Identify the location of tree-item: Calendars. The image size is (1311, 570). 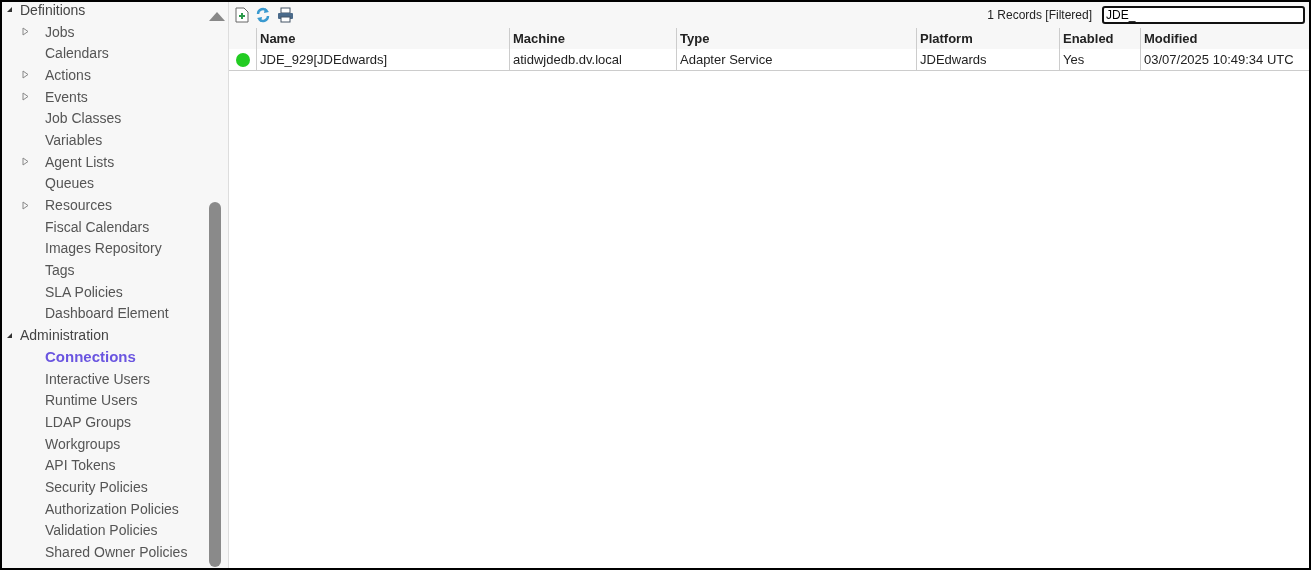
(77, 53).